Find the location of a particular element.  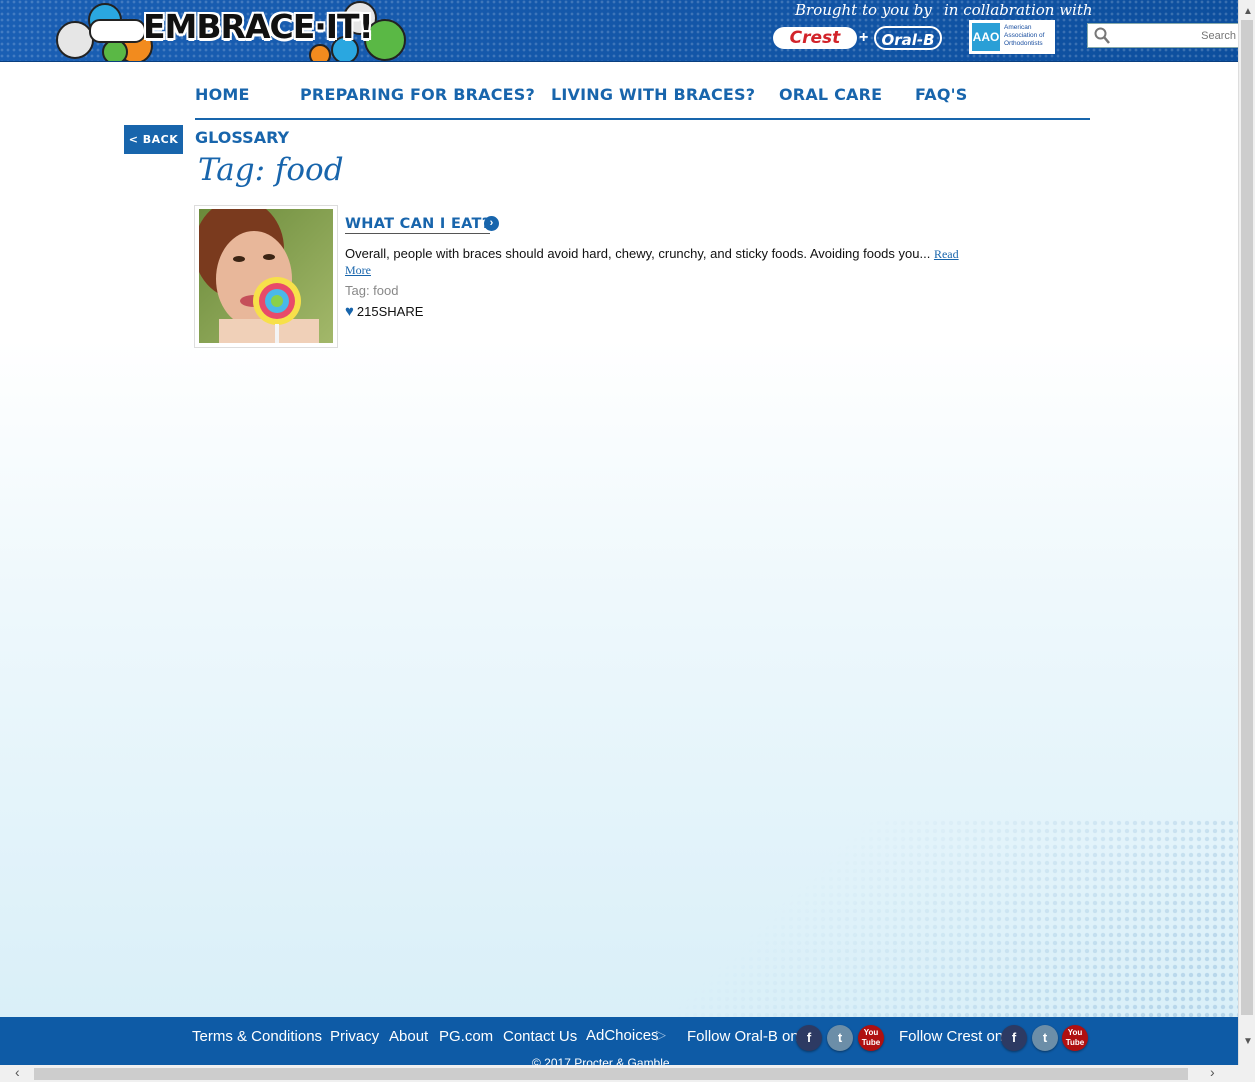

arrow-right-circle-icon: › is located at coordinates (491, 223).